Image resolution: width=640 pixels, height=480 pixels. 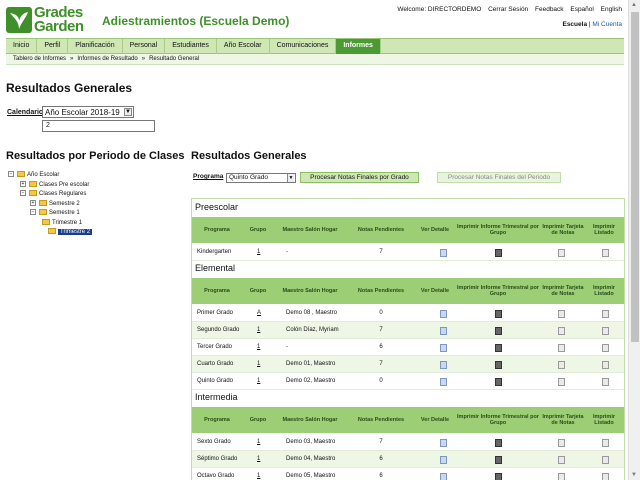 What do you see at coordinates (62, 223) in the screenshot?
I see `tree-node: Trimestre 1` at bounding box center [62, 223].